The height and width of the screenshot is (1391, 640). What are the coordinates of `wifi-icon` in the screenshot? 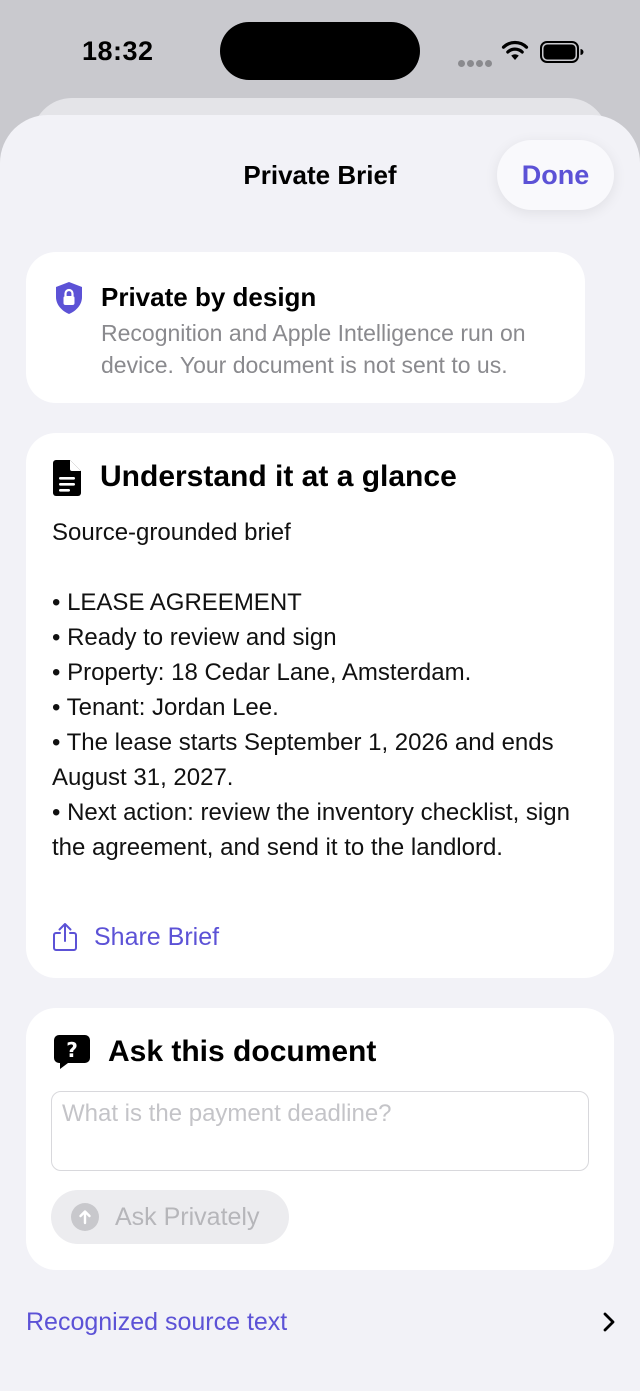 It's located at (515, 50).